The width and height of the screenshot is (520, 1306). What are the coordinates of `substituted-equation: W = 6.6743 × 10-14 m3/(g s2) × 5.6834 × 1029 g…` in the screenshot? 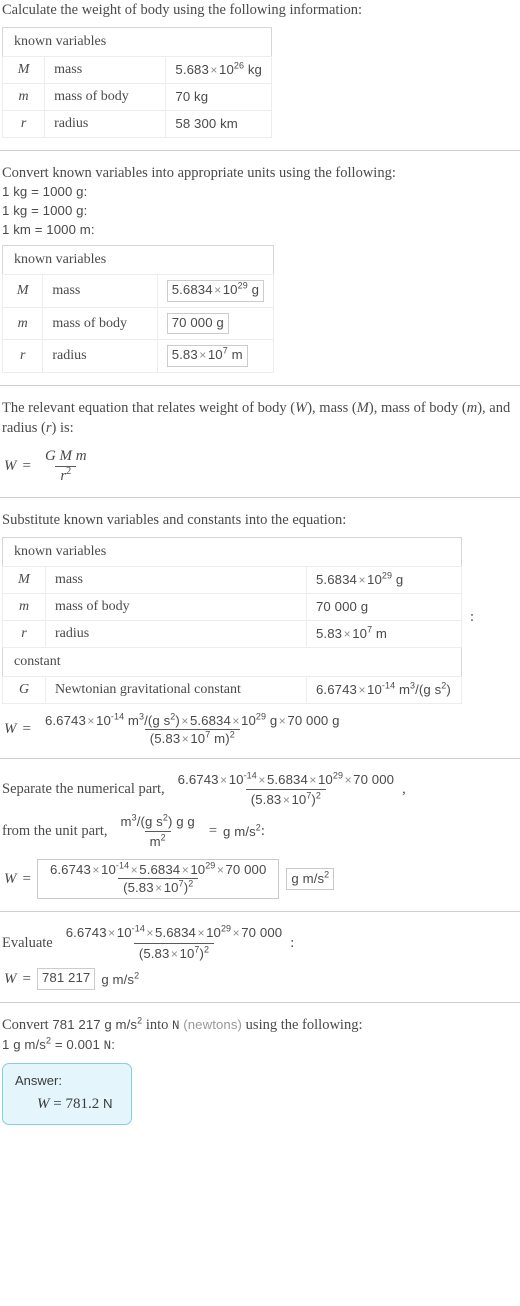 It's located at (261, 728).